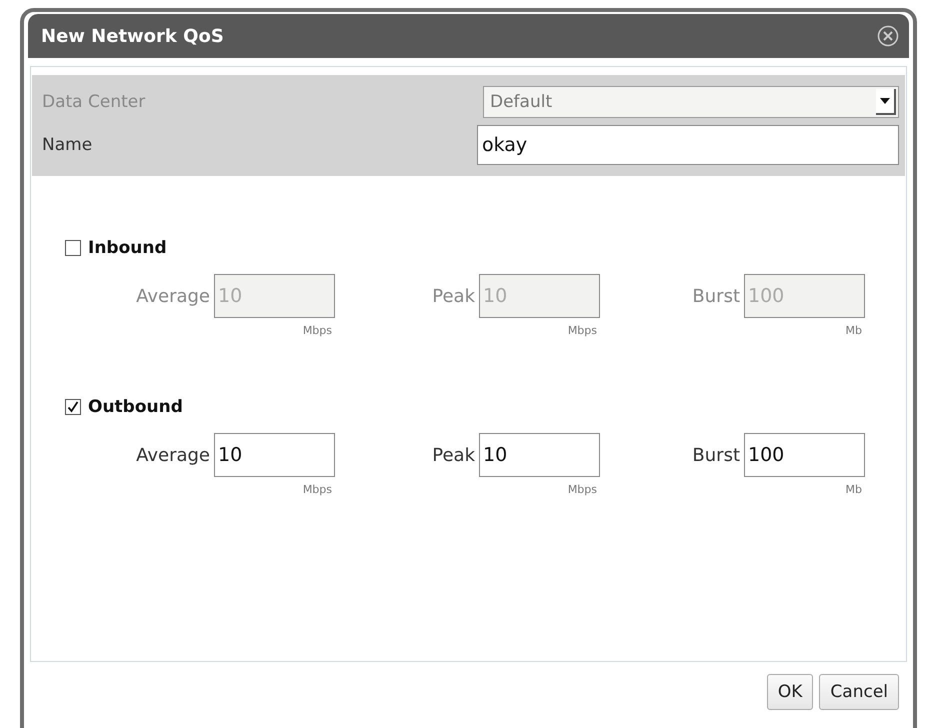  I want to click on close-icon, so click(888, 36).